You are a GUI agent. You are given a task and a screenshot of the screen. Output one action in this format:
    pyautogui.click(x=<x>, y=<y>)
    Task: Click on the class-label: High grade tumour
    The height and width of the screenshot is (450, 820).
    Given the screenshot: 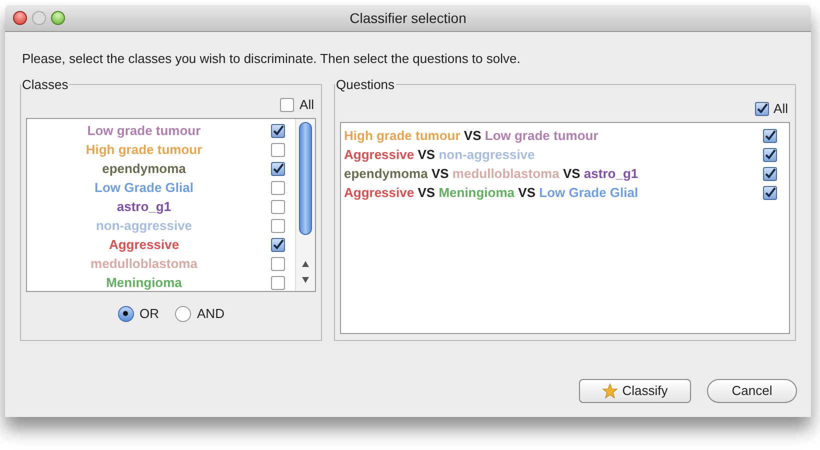 What is the action you would take?
    pyautogui.click(x=144, y=149)
    